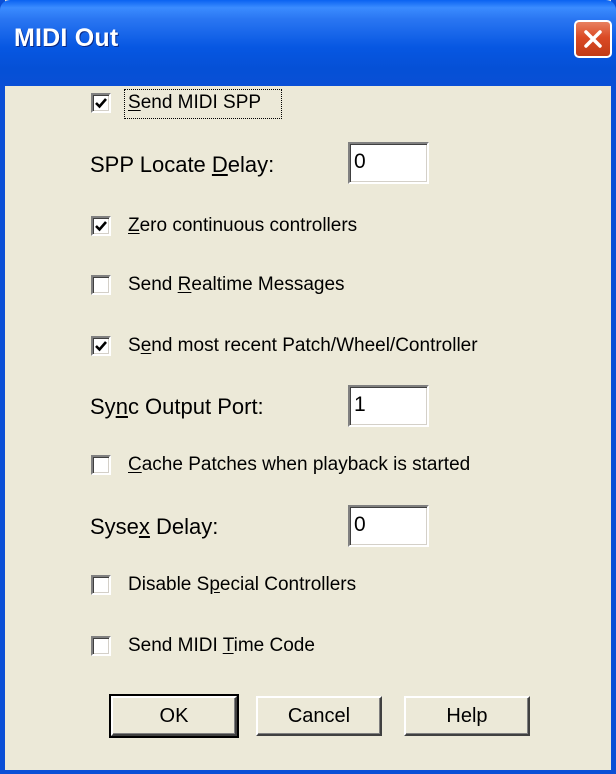  What do you see at coordinates (319, 716) in the screenshot?
I see `cancel-button: Cancel` at bounding box center [319, 716].